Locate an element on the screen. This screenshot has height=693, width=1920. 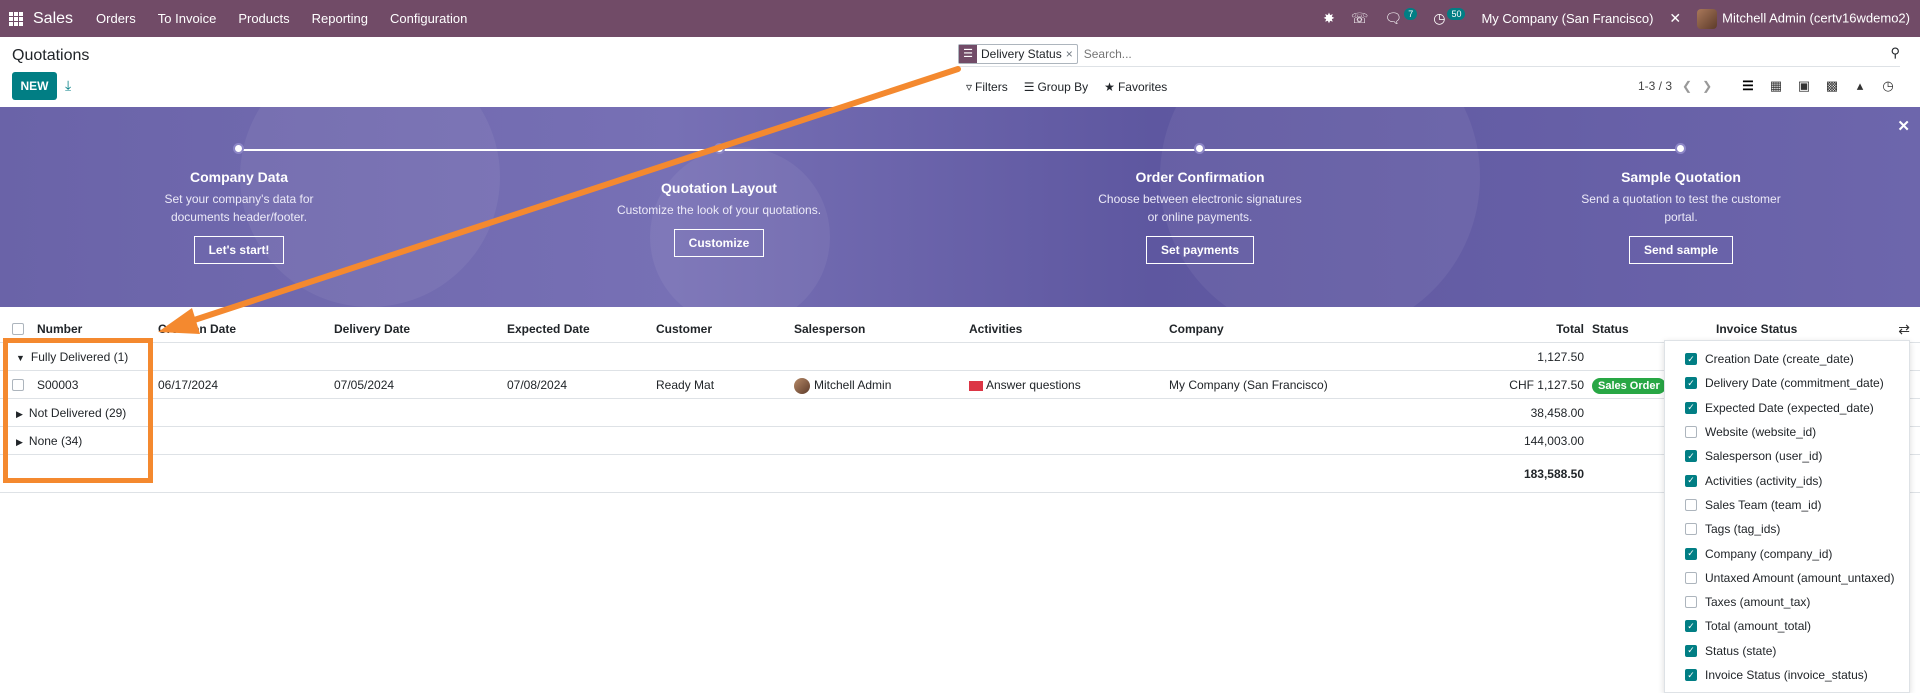
optional-column-item: Untaxed Amount (amount_untaxed) is located at coordinates (1787, 578).